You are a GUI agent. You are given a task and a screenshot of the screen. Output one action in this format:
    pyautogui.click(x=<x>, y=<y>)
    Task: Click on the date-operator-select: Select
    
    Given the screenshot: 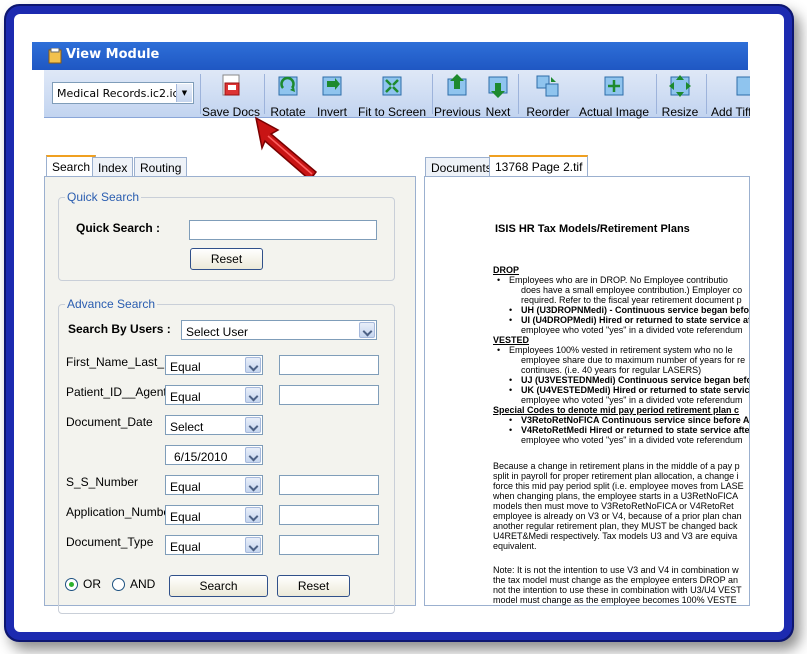 What is the action you would take?
    pyautogui.click(x=214, y=425)
    